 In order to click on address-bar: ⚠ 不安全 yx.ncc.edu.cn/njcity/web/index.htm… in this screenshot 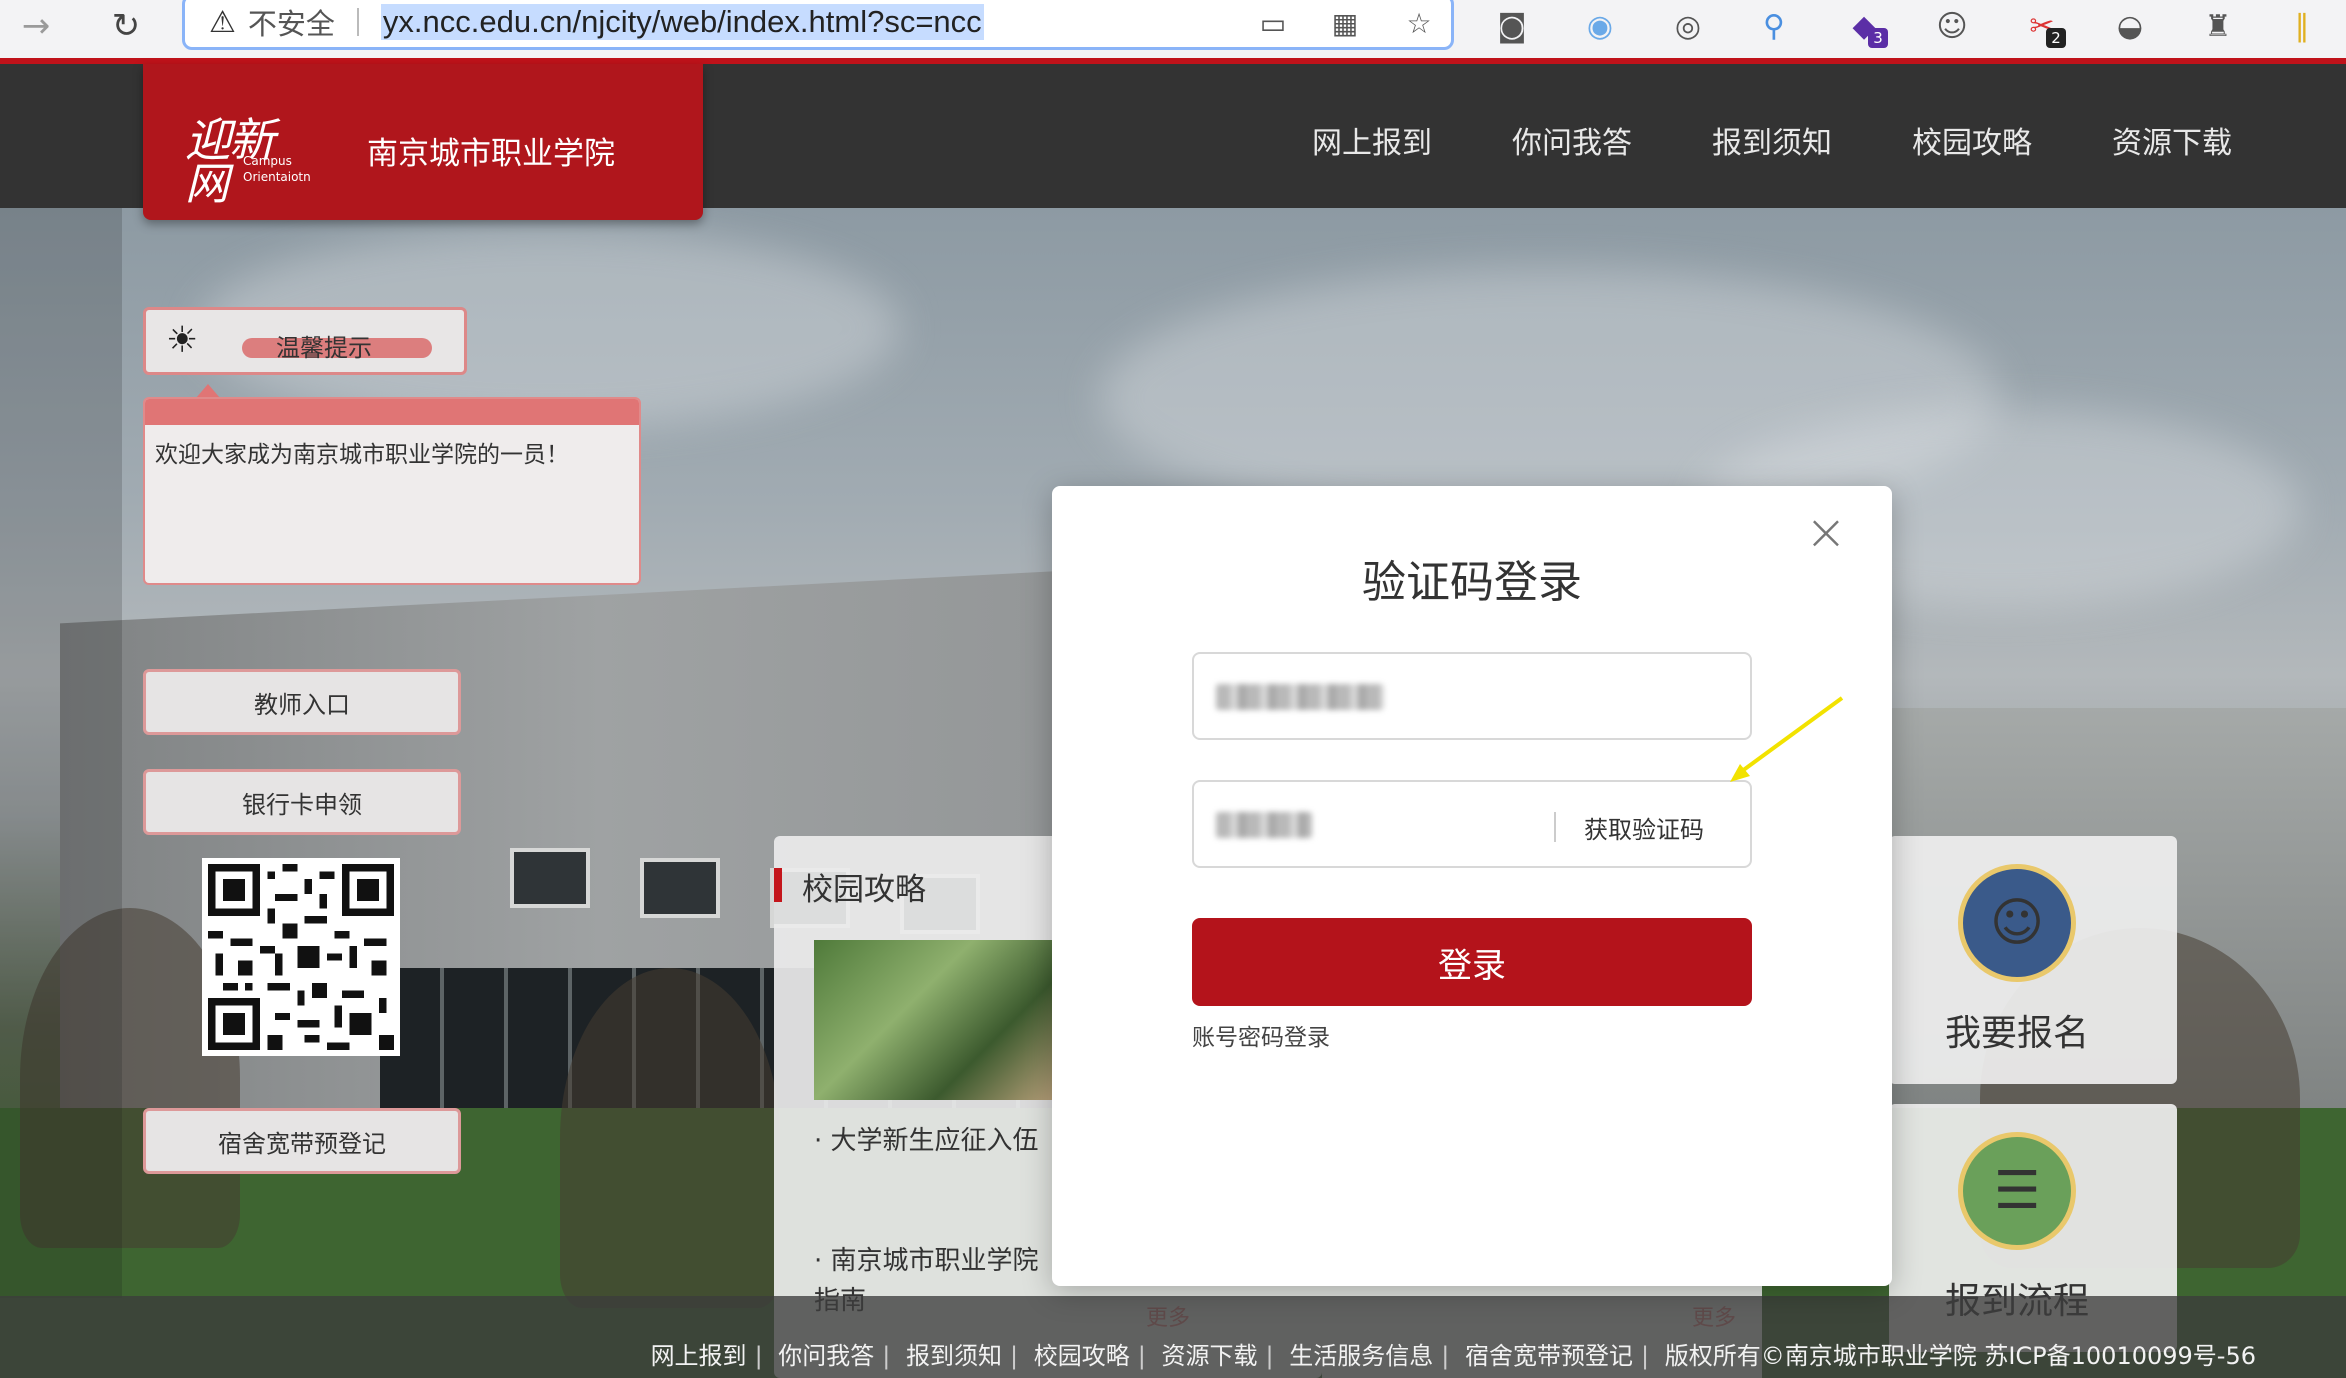, I will do `click(818, 25)`.